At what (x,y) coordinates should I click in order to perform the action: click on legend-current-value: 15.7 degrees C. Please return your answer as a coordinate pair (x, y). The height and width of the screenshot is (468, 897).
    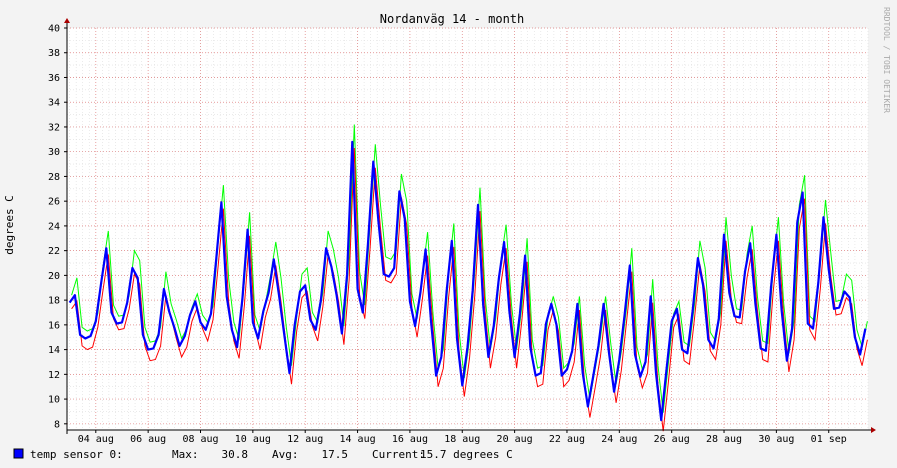
    Looking at the image, I should click on (466, 454).